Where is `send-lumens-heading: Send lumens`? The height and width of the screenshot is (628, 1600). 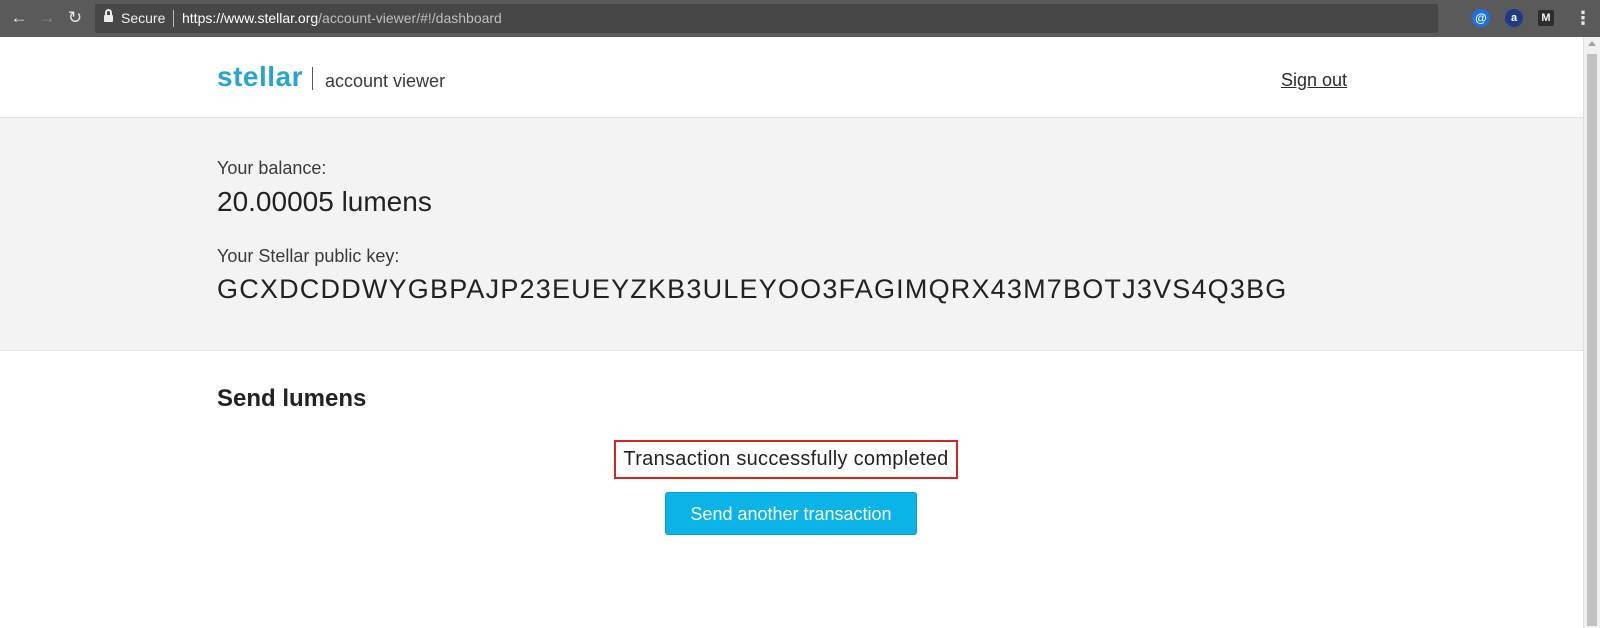
send-lumens-heading: Send lumens is located at coordinates (292, 398).